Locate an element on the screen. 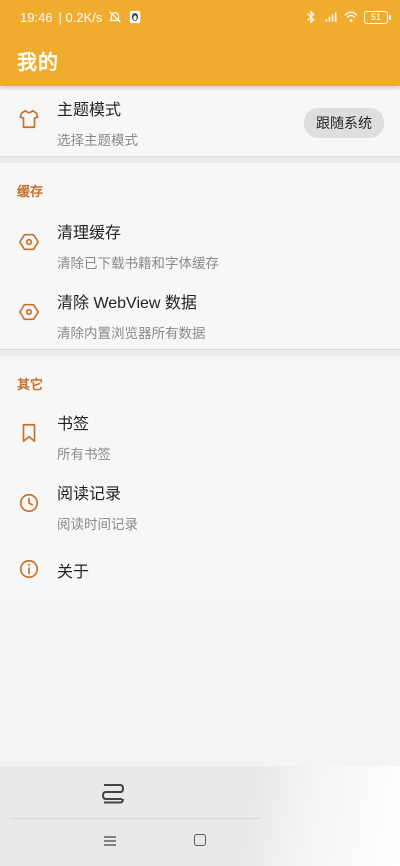 This screenshot has height=866, width=400. theme-mode-summary: 选择主题模式 is located at coordinates (97, 140).